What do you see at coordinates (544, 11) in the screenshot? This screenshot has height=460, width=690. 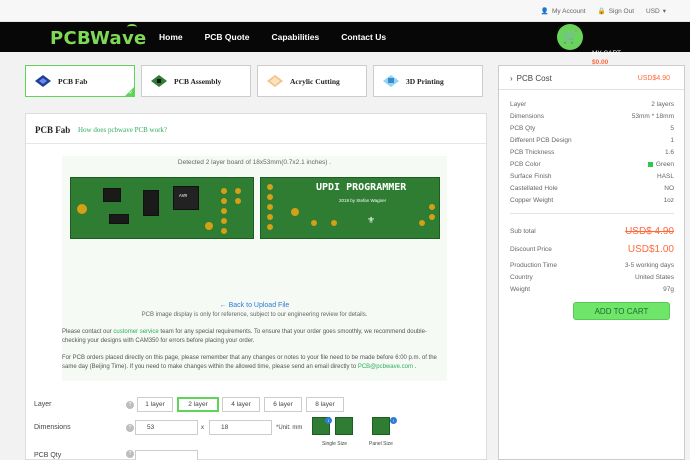 I see `user-icon: 👤` at bounding box center [544, 11].